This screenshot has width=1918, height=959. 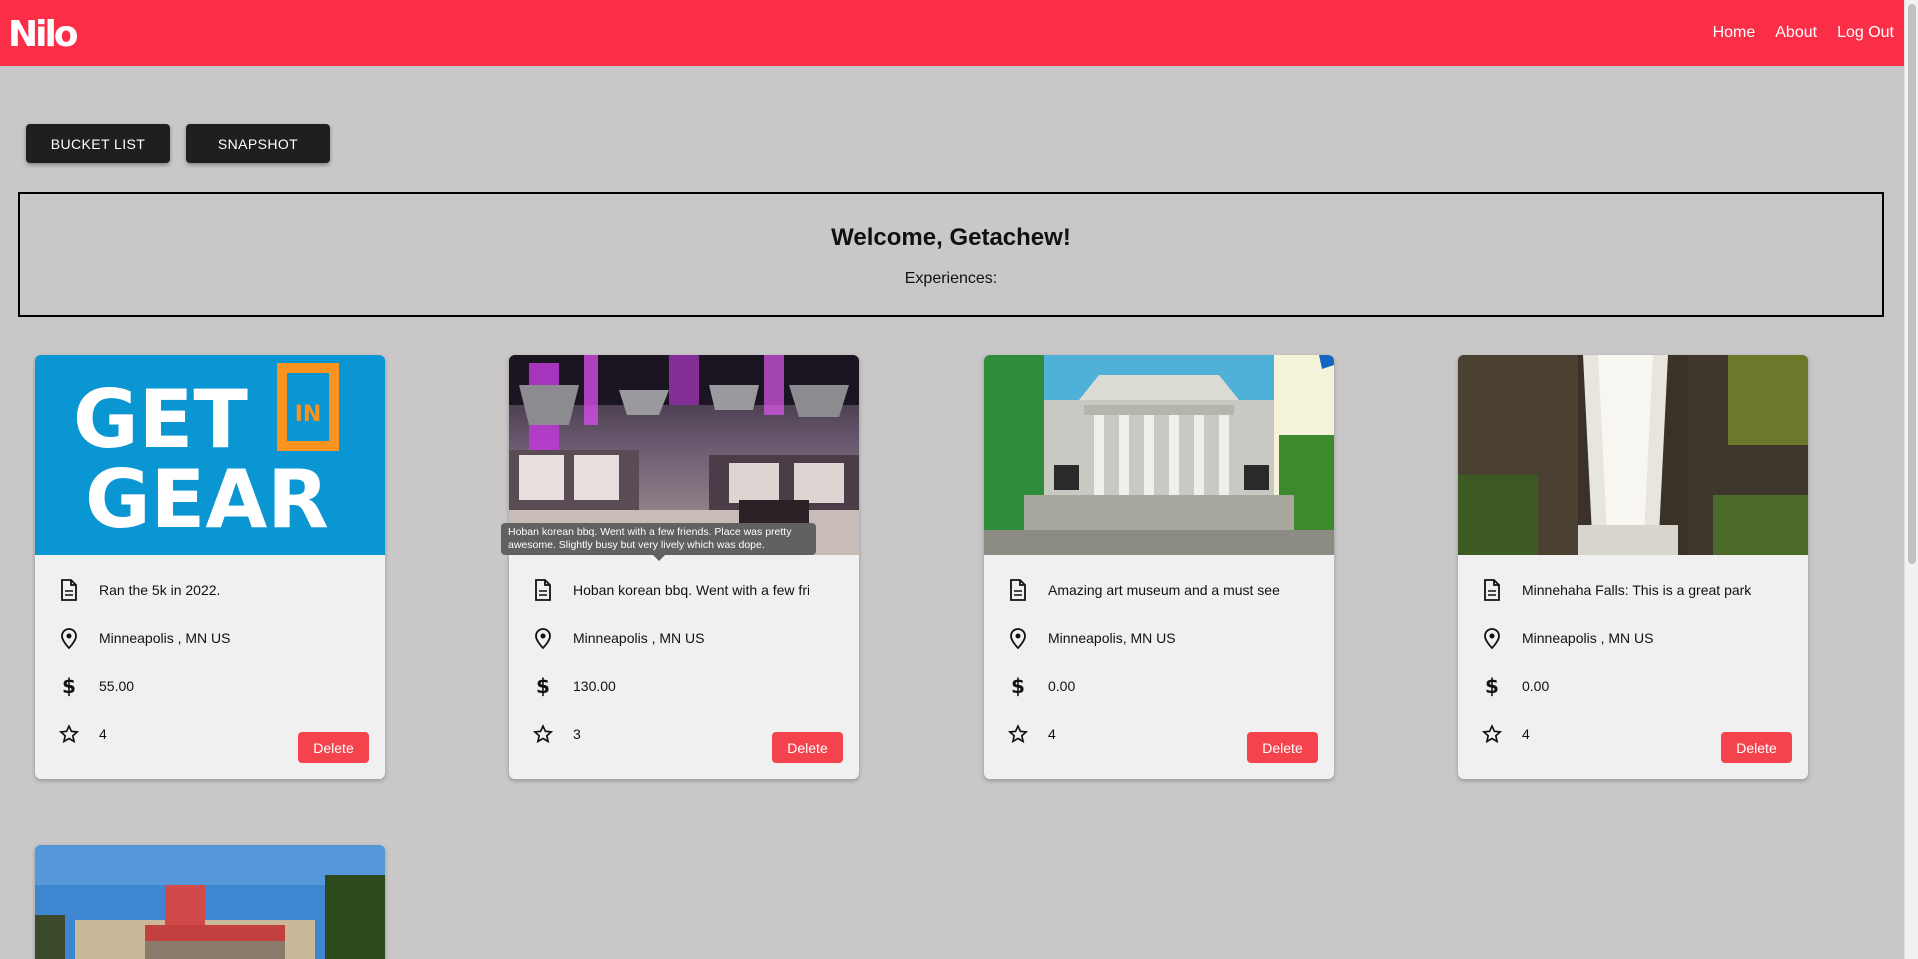 I want to click on navbar: Nilo Home About Log Out, so click(x=952, y=33).